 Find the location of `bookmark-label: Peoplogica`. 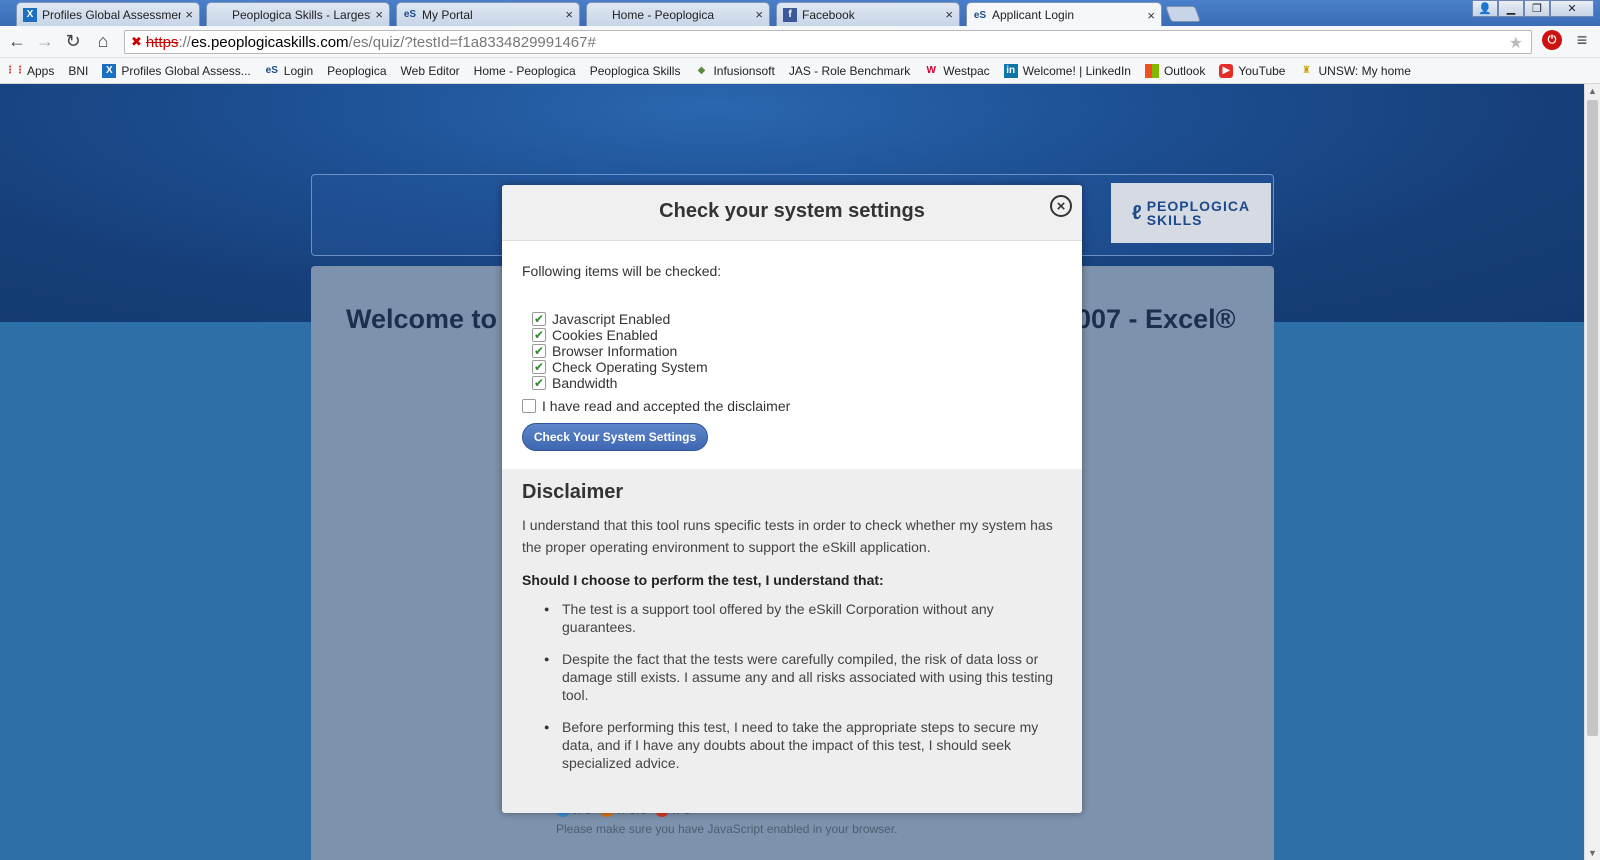

bookmark-label: Peoplogica is located at coordinates (357, 70).